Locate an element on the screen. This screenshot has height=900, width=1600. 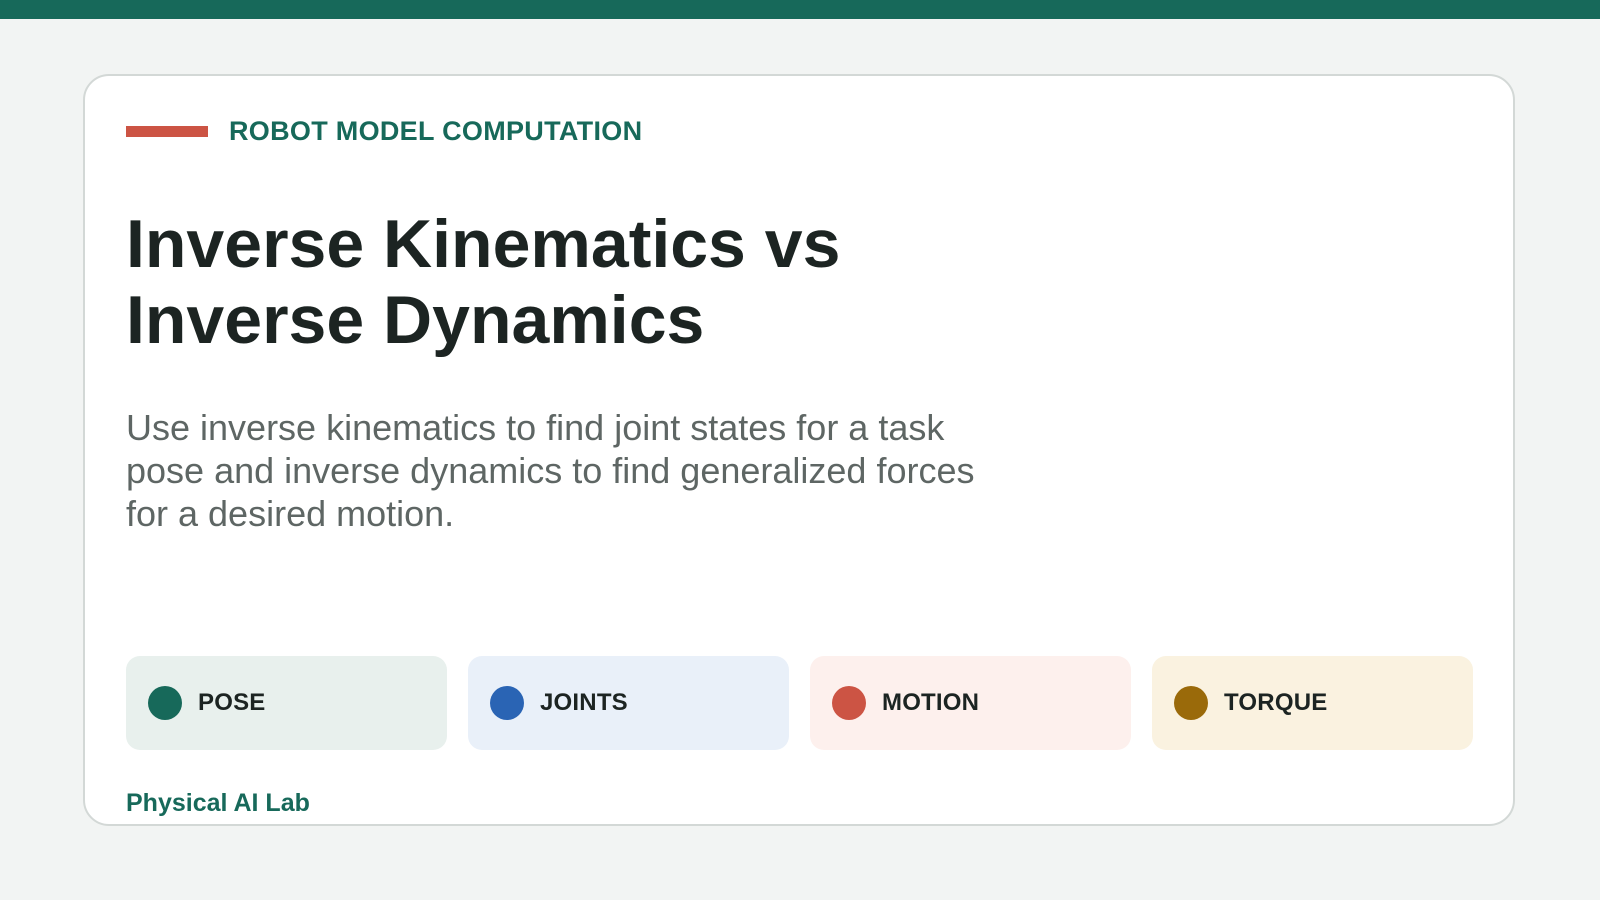
eyebrow-label: ROBOT MODEL COMPUTATION is located at coordinates (436, 130).